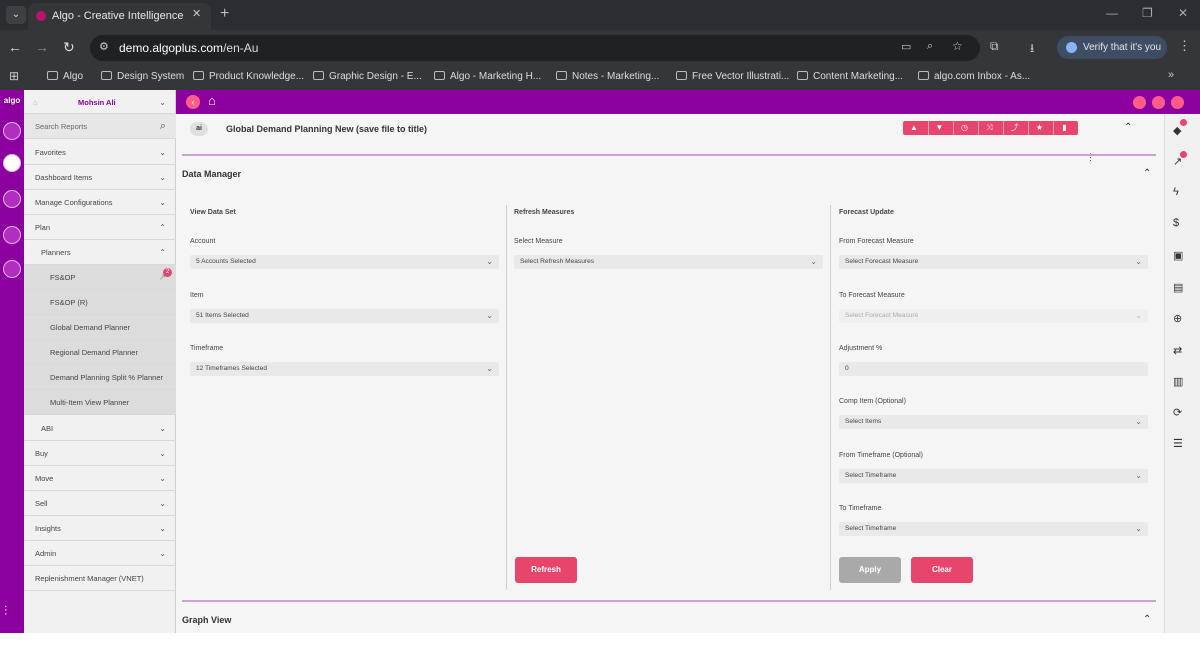  I want to click on browser-tab: Algo - Creative Intelligence, so click(119, 16).